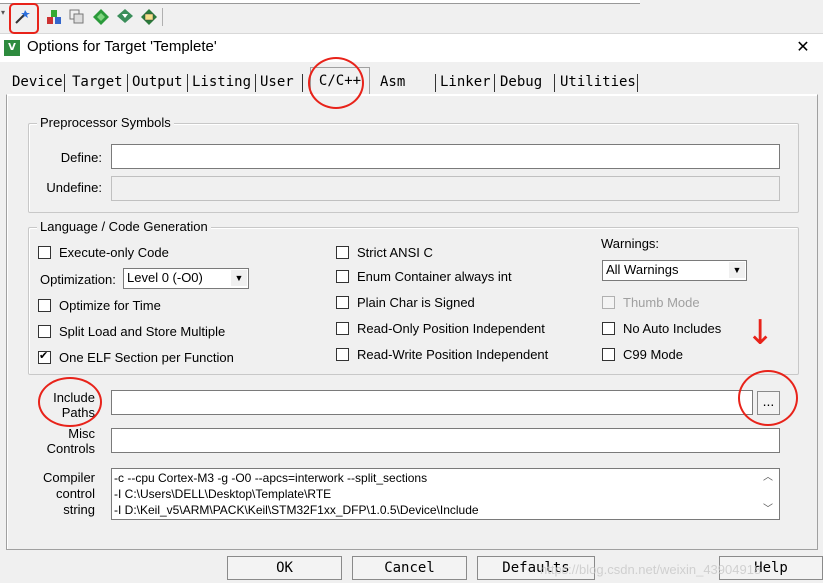 This screenshot has width=823, height=583. I want to click on one-elf-checkbox: One ELF Section per Function, so click(136, 357).